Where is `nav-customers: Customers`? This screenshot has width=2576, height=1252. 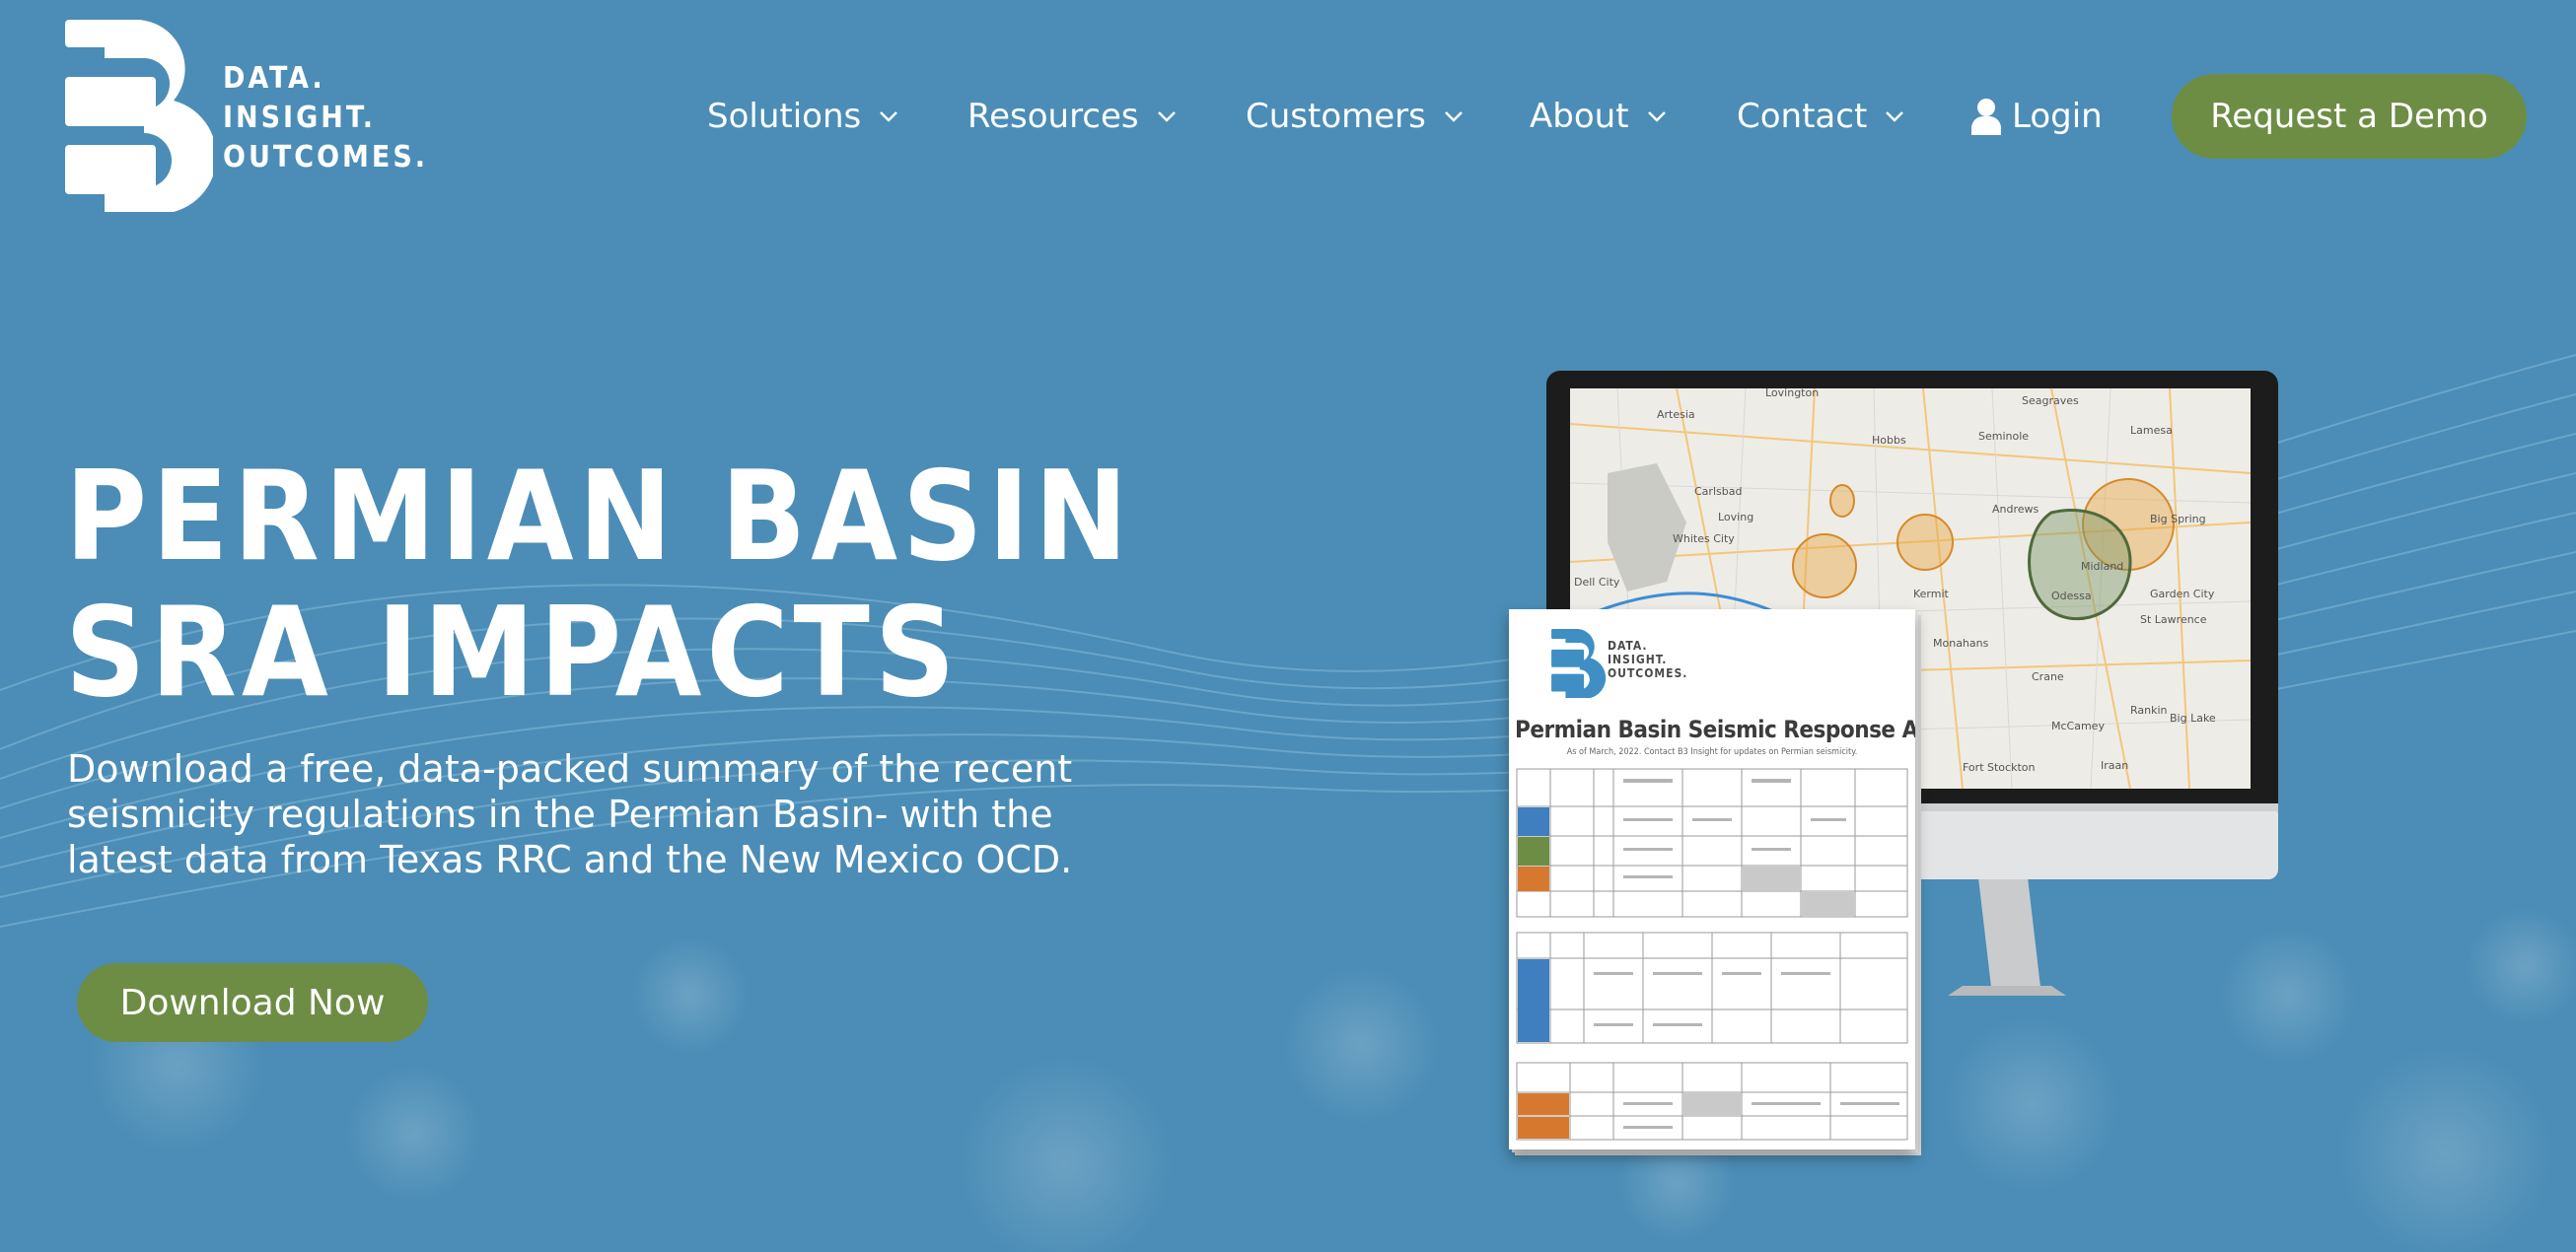 nav-customers: Customers is located at coordinates (1355, 116).